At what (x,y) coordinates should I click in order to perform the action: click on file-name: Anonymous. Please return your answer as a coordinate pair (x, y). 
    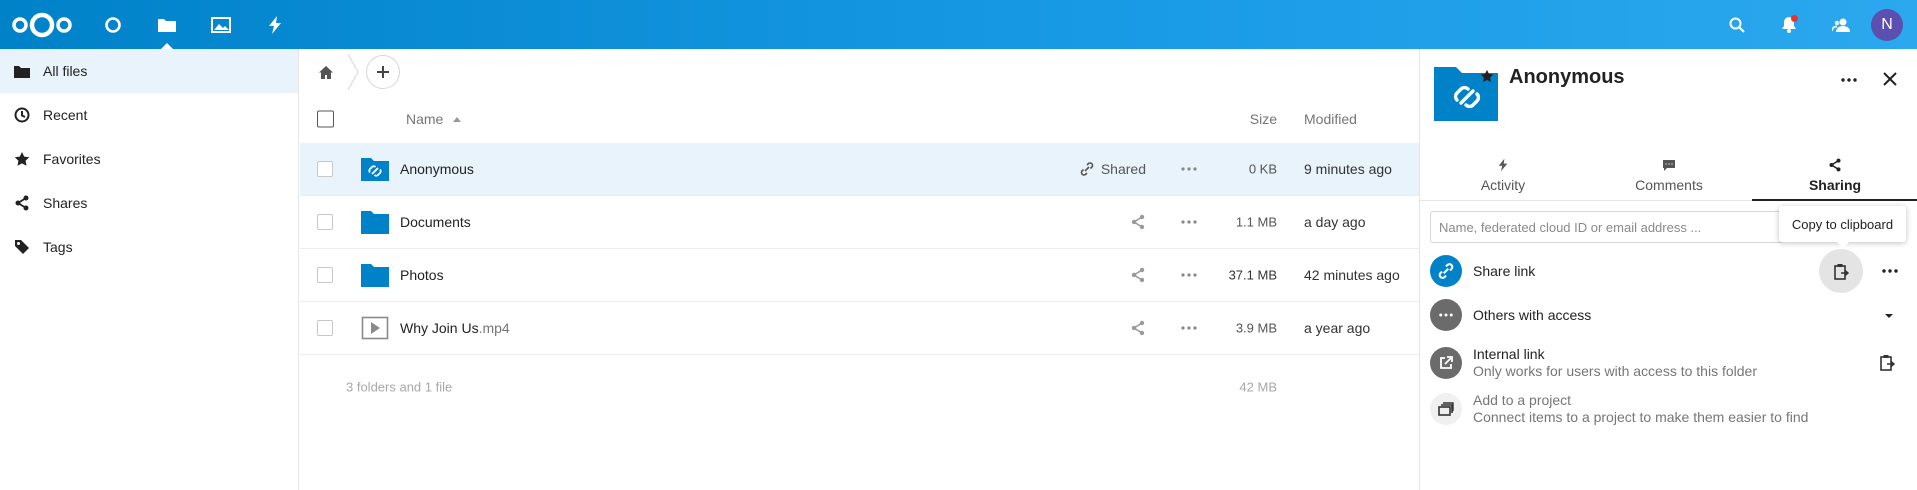
    Looking at the image, I should click on (437, 169).